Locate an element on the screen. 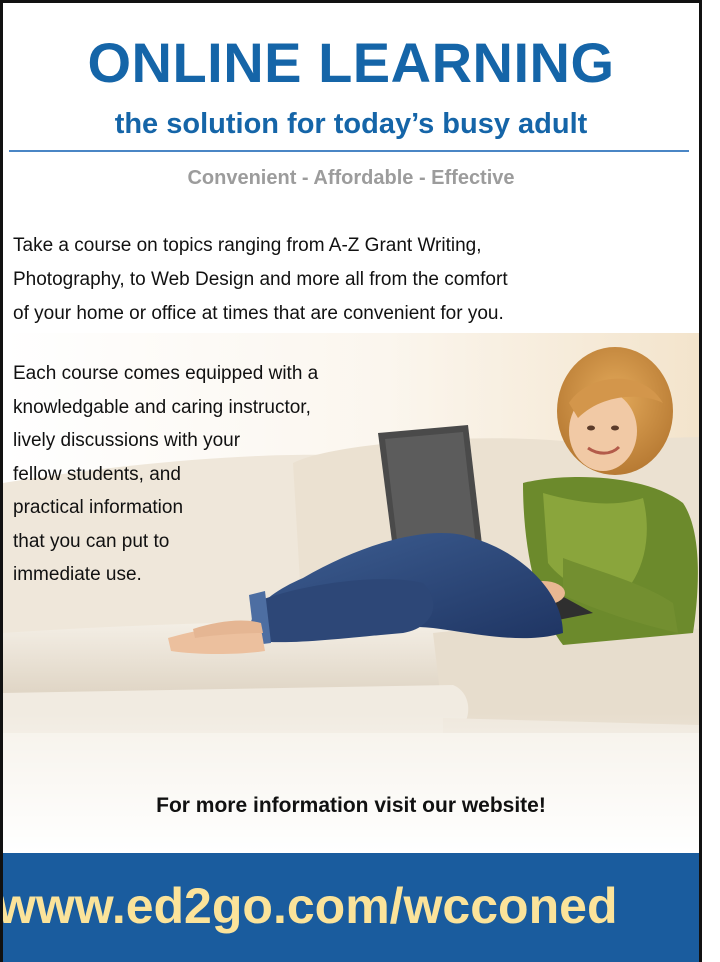 The image size is (720, 962). page-margin is located at coordinates (711, 481).